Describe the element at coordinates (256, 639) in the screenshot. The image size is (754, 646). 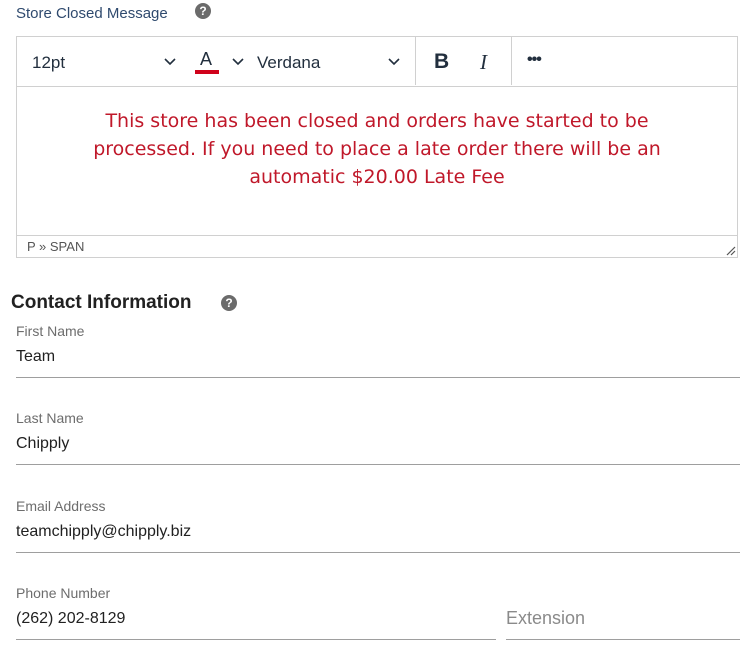
I see `phone-underline` at that location.